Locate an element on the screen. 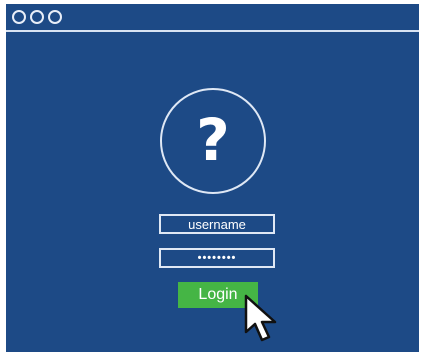 The image size is (425, 357). question-mark-icon: ? is located at coordinates (213, 140).